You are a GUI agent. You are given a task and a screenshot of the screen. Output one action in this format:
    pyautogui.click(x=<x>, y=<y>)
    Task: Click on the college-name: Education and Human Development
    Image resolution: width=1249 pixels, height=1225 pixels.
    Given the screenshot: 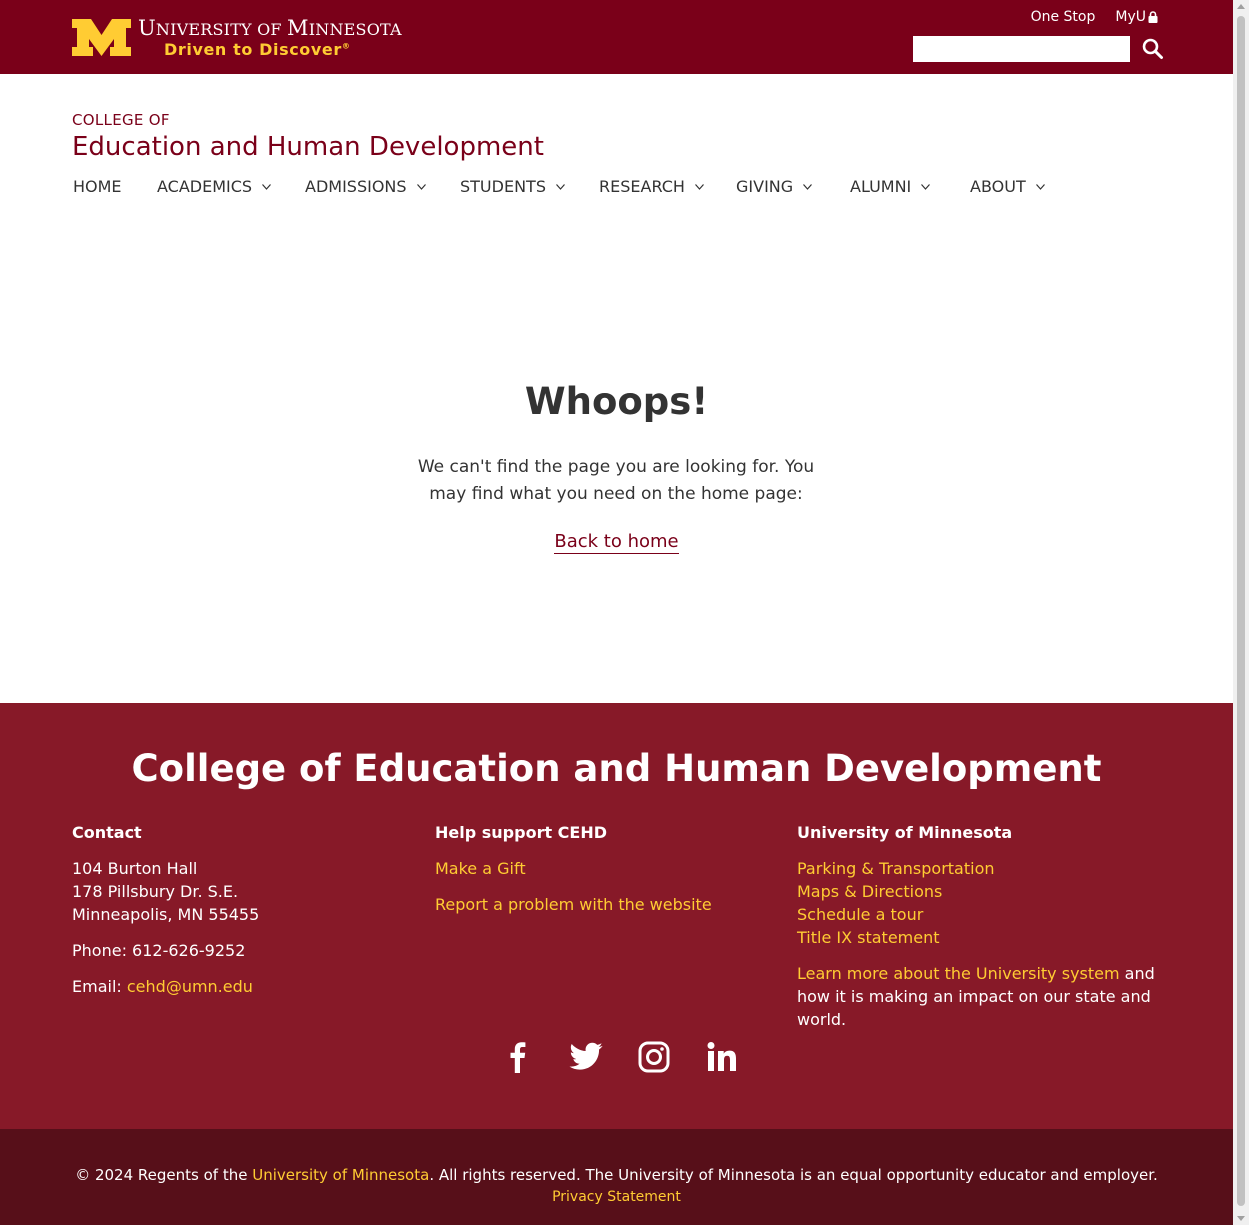 What is the action you would take?
    pyautogui.click(x=308, y=147)
    